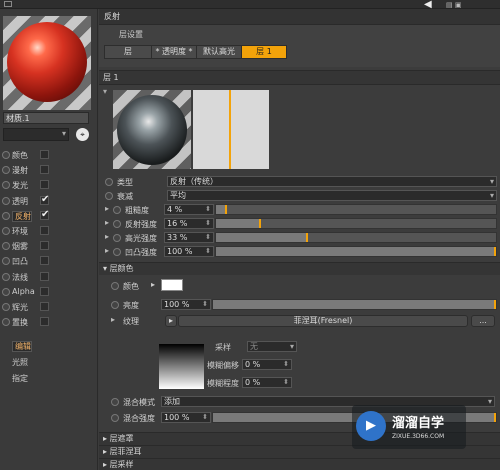 This screenshot has width=500, height=470. What do you see at coordinates (30, 246) in the screenshot?
I see `channel-item: 烟雾` at bounding box center [30, 246].